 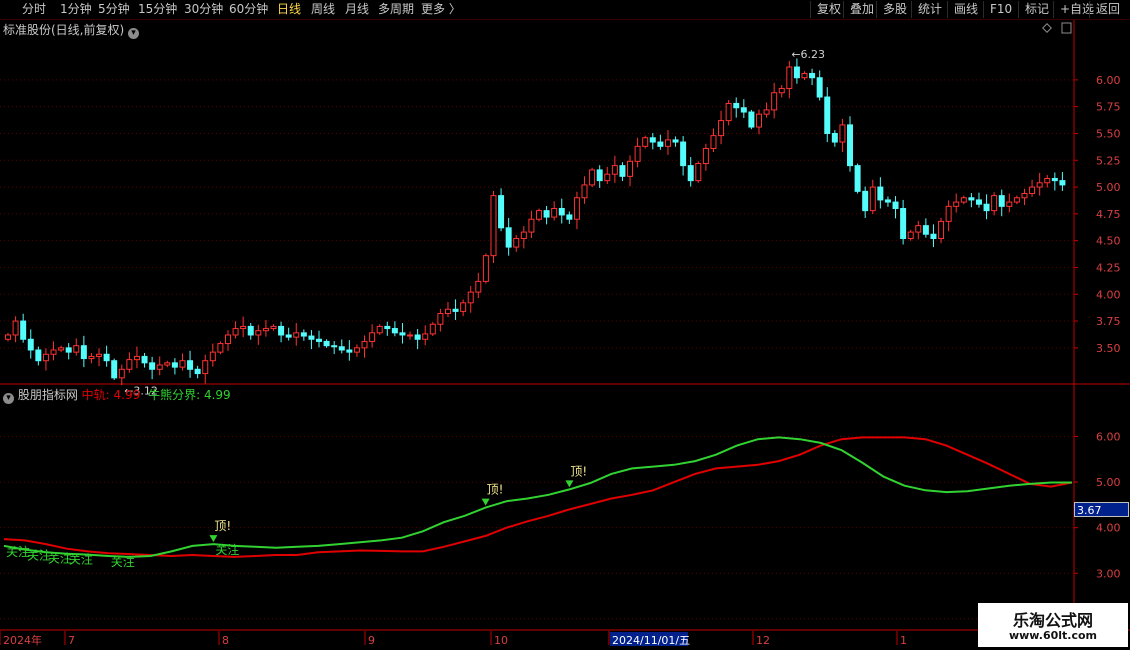 What do you see at coordinates (962, 9) in the screenshot?
I see `toolbar-action-4: 画线` at bounding box center [962, 9].